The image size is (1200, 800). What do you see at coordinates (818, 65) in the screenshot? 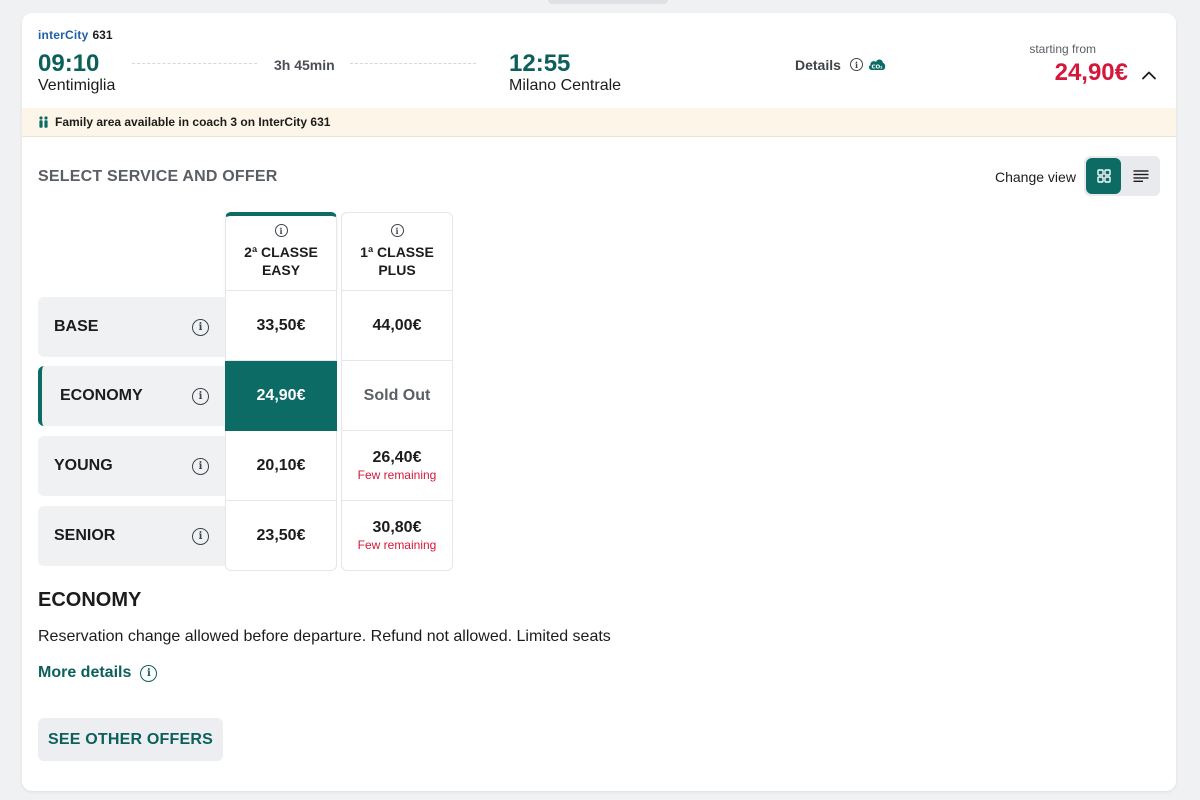
I see `details-link: Details` at bounding box center [818, 65].